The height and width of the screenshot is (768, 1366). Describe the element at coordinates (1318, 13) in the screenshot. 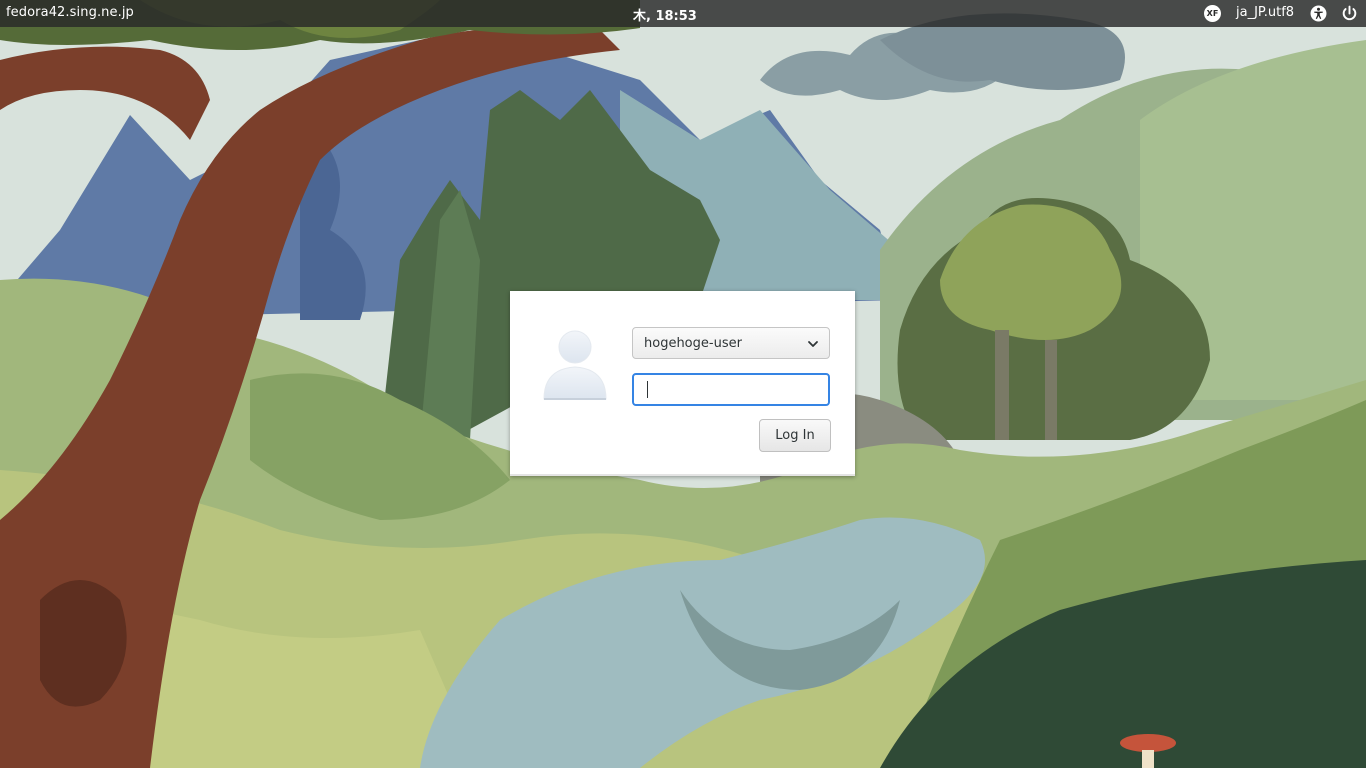

I see `accessibility-icon` at that location.